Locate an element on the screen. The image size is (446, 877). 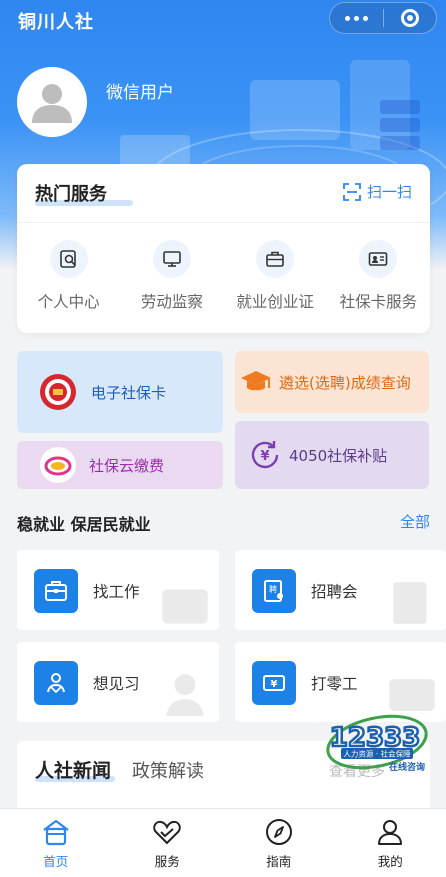
tile-label: 社保云缴费 is located at coordinates (127, 465).